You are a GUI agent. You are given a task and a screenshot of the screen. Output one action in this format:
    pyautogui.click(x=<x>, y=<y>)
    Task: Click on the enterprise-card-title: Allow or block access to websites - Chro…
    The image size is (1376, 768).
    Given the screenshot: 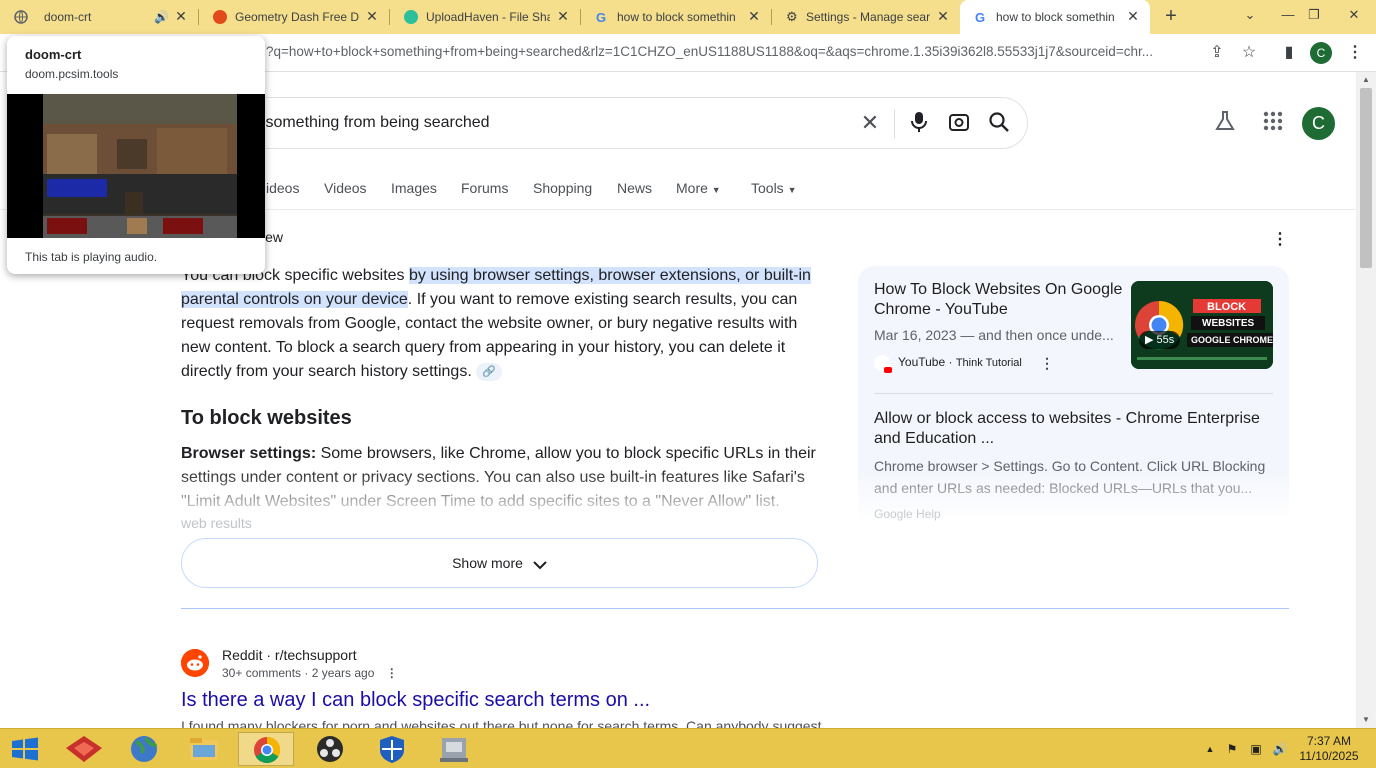 What is the action you would take?
    pyautogui.click(x=1074, y=429)
    